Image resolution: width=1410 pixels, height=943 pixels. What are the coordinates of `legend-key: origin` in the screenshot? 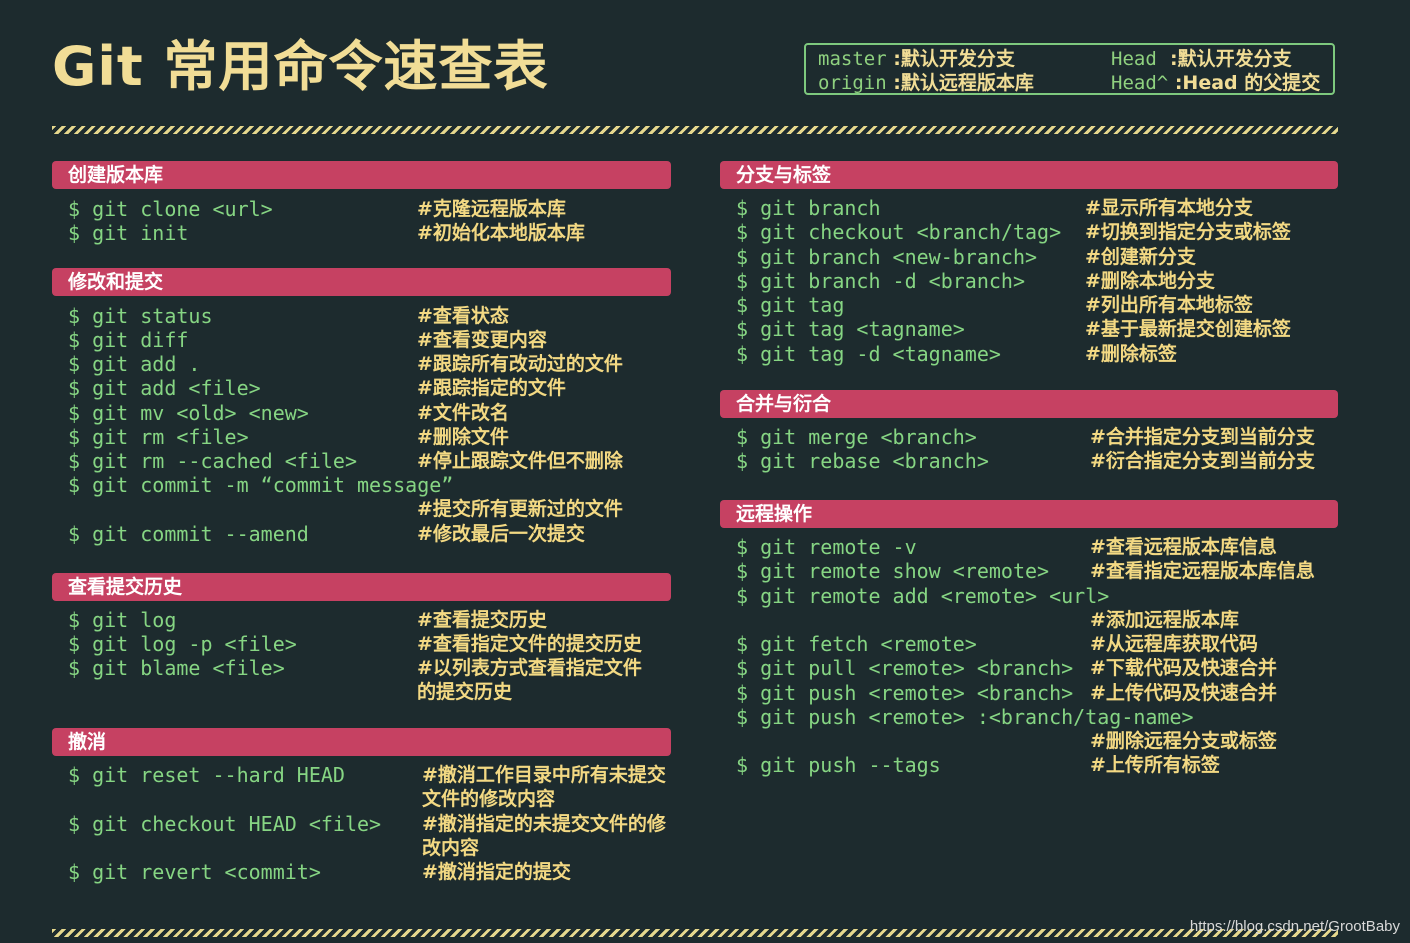 It's located at (852, 83).